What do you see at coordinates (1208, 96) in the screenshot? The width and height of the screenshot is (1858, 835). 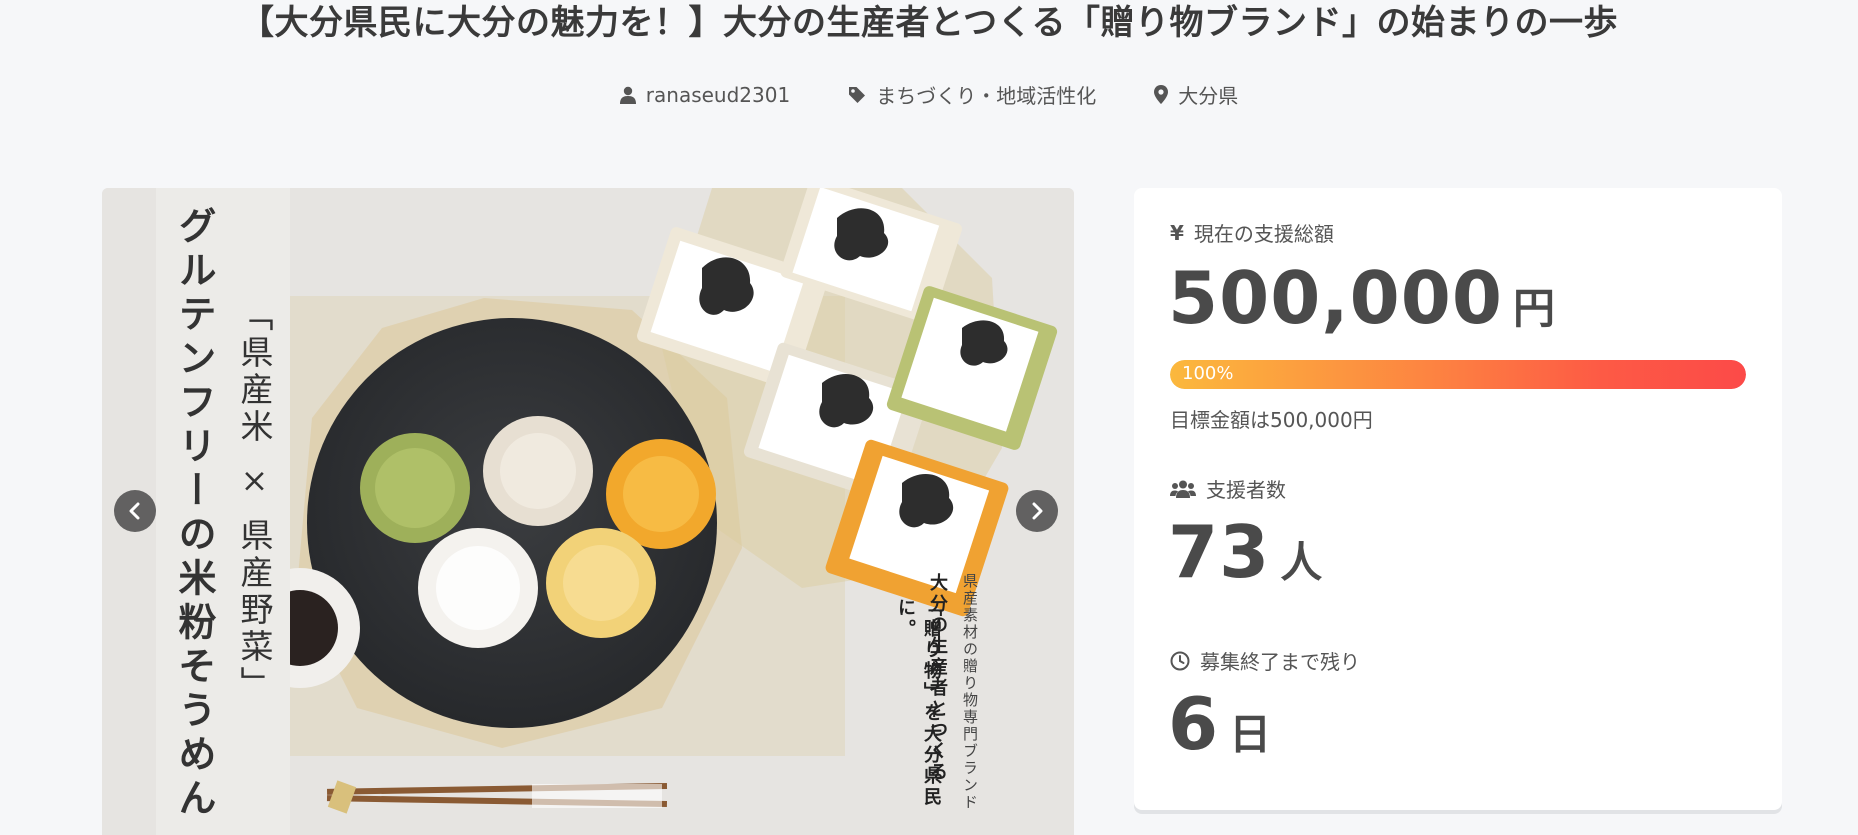 I see `location-name: 大分県` at bounding box center [1208, 96].